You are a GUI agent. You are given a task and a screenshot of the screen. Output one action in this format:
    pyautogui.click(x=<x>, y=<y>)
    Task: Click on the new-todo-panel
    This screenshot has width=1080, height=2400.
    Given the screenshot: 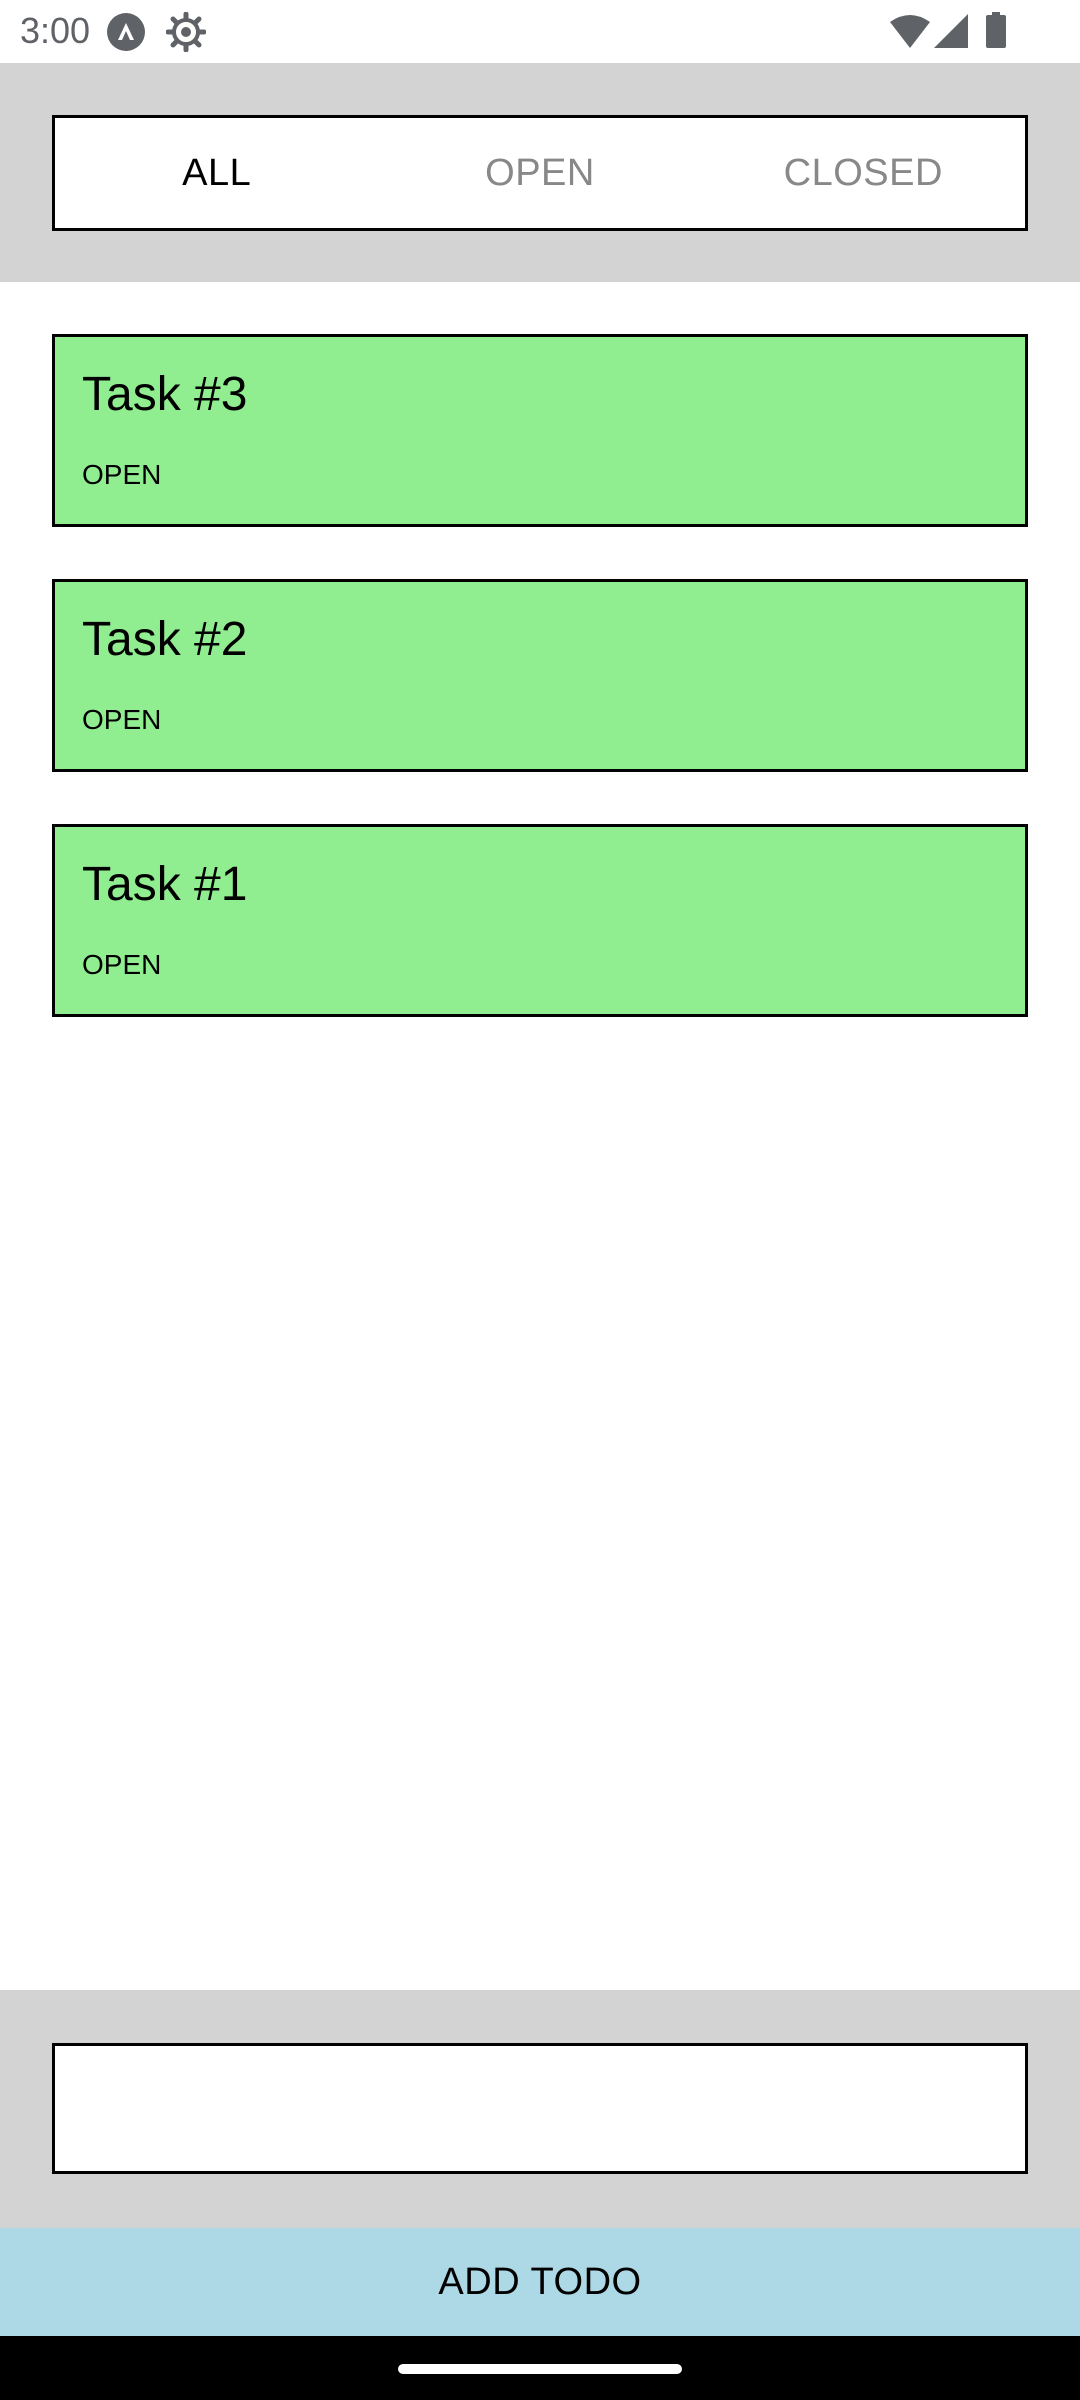 What is the action you would take?
    pyautogui.click(x=540, y=2109)
    